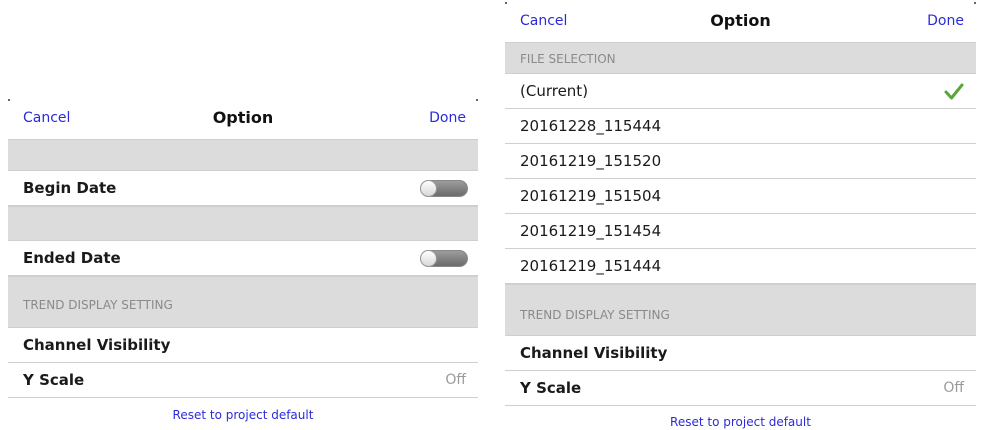 Image resolution: width=981 pixels, height=430 pixels. What do you see at coordinates (740, 266) in the screenshot?
I see `file-list-item: 20161219_151444` at bounding box center [740, 266].